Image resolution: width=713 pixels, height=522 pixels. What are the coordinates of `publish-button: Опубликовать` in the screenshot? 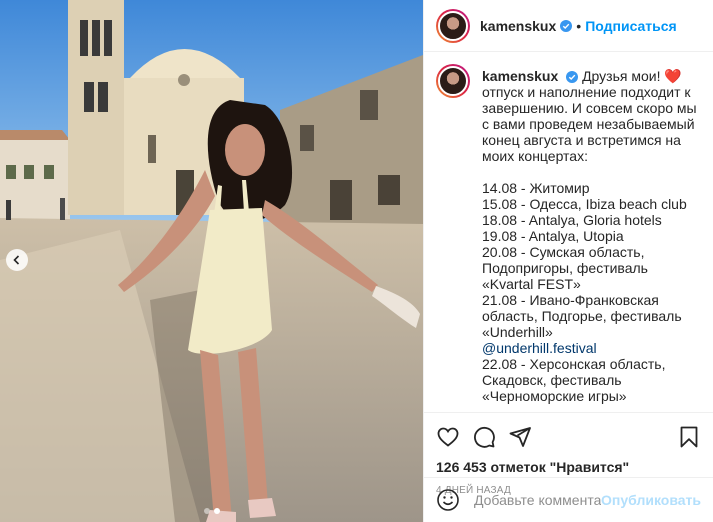 It's located at (651, 500).